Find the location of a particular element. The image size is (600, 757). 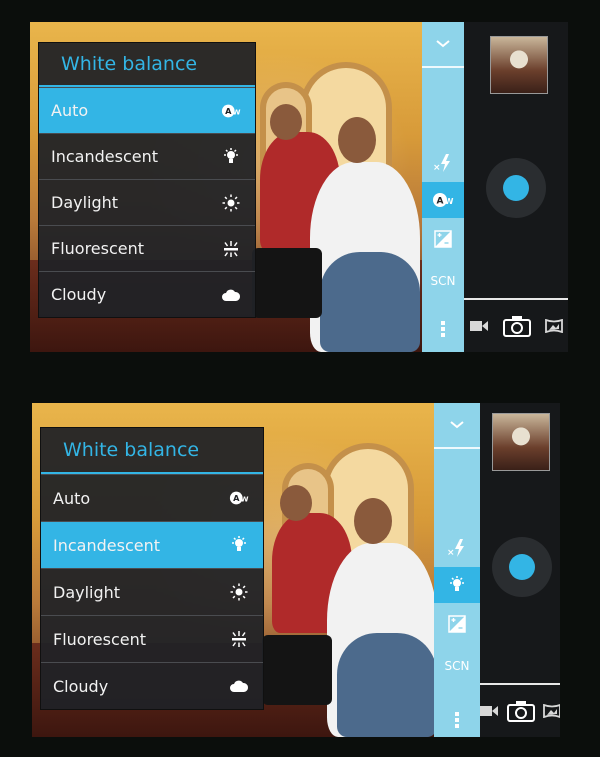

settings-strip: × A W SCN is located at coordinates (443, 187).